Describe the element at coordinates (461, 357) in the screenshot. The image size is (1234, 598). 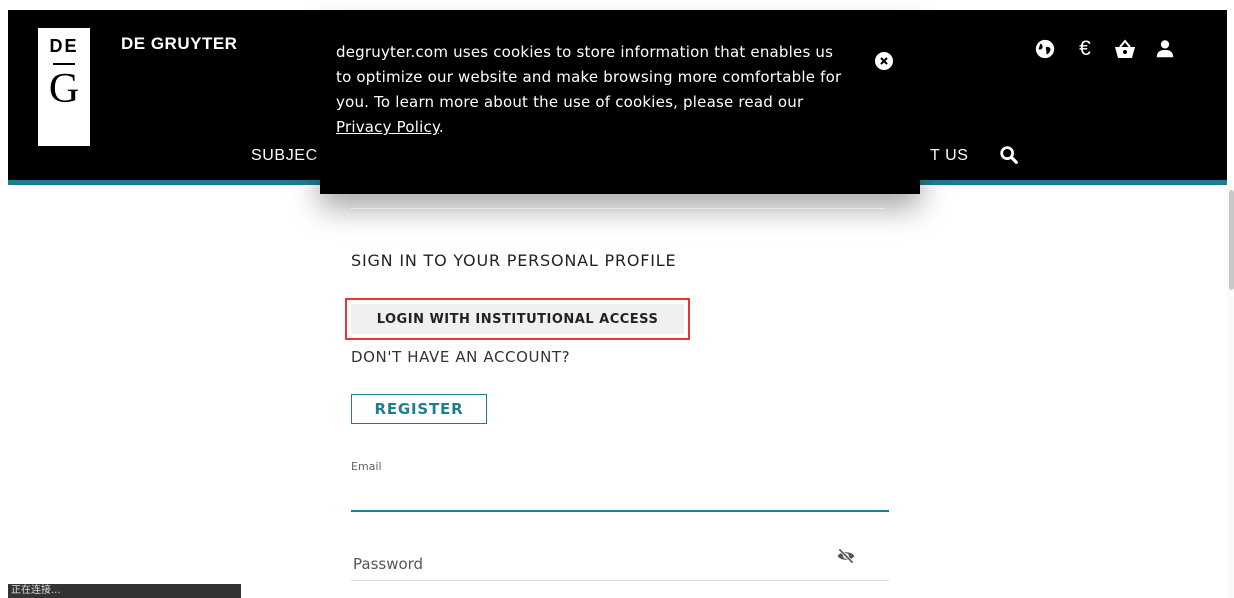
I see `no-account-text: DON'T HAVE AN ACCOUNT?` at that location.